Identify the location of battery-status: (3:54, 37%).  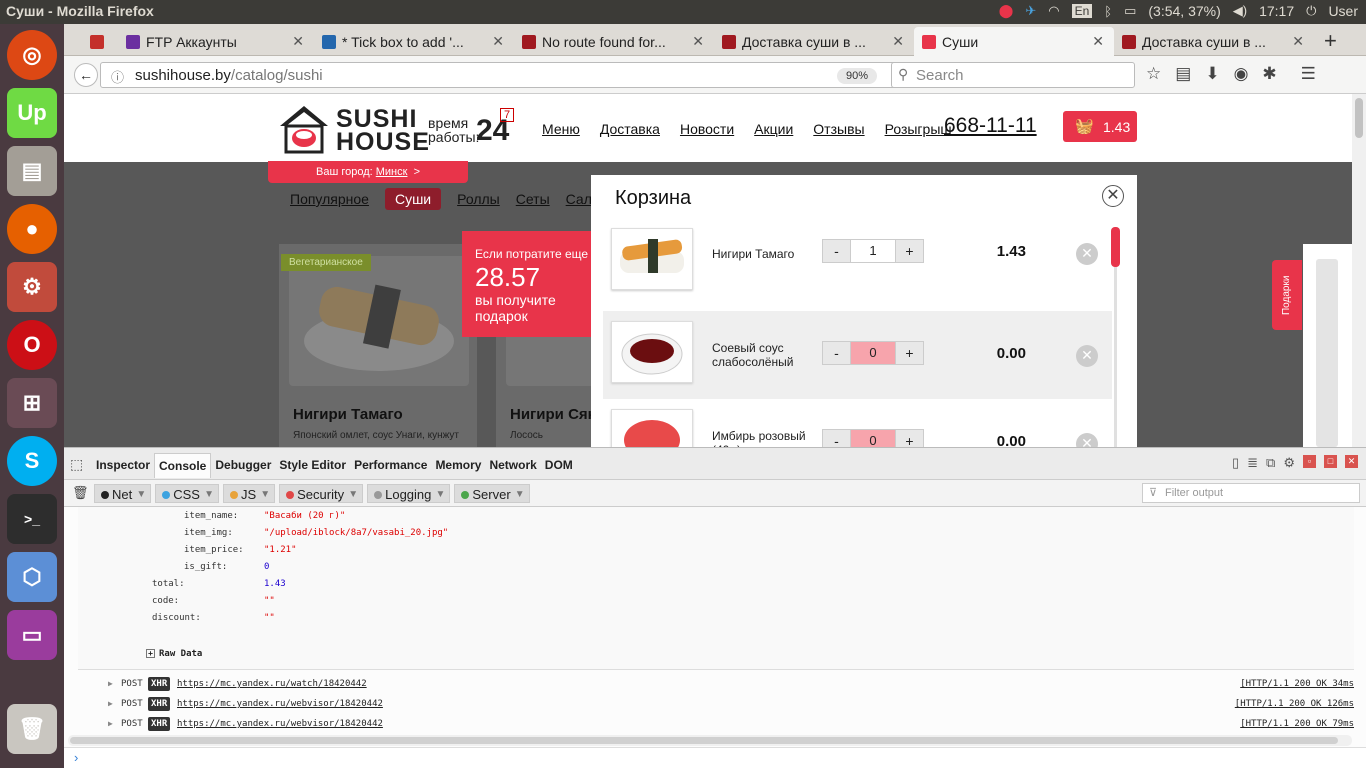
(1184, 11).